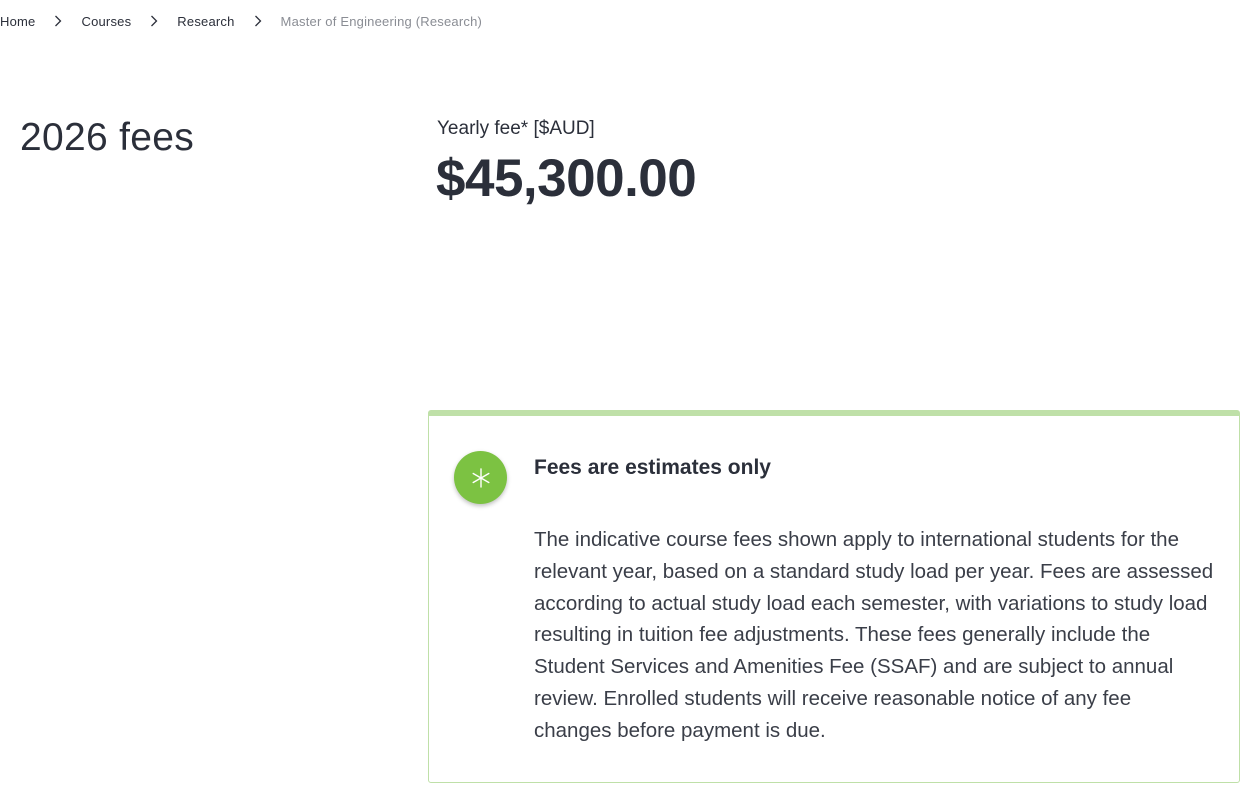 Image resolution: width=1258 pixels, height=798 pixels. What do you see at coordinates (205, 21) in the screenshot?
I see `breadcrumb-research-link: Research` at bounding box center [205, 21].